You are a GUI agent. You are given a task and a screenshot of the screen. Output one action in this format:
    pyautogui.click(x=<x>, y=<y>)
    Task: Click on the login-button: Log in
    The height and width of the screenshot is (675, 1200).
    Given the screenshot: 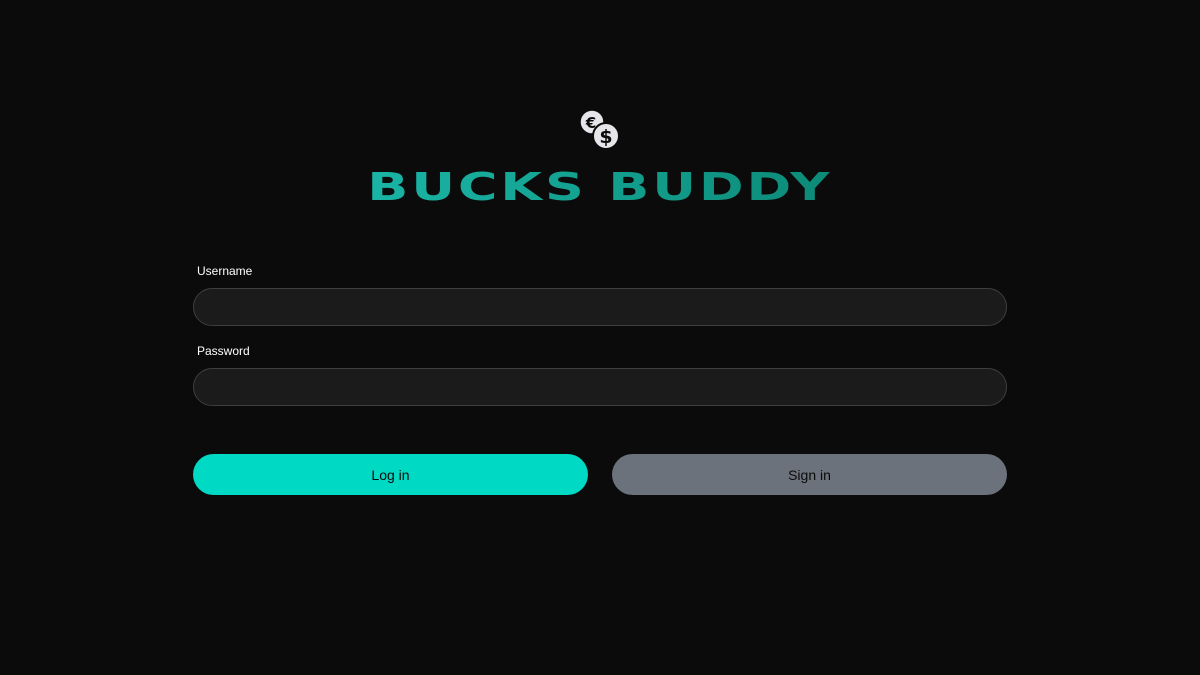 What is the action you would take?
    pyautogui.click(x=390, y=474)
    